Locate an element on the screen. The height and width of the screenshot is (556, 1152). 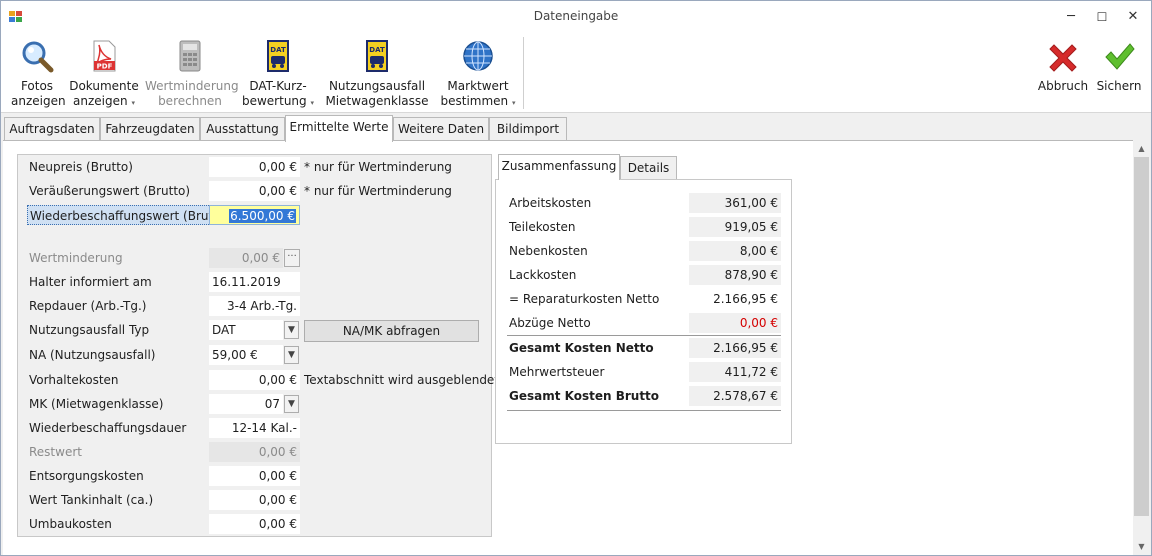
vorhaltekosten-note: Textabschnitt wird ausgeblendet! is located at coordinates (404, 380).